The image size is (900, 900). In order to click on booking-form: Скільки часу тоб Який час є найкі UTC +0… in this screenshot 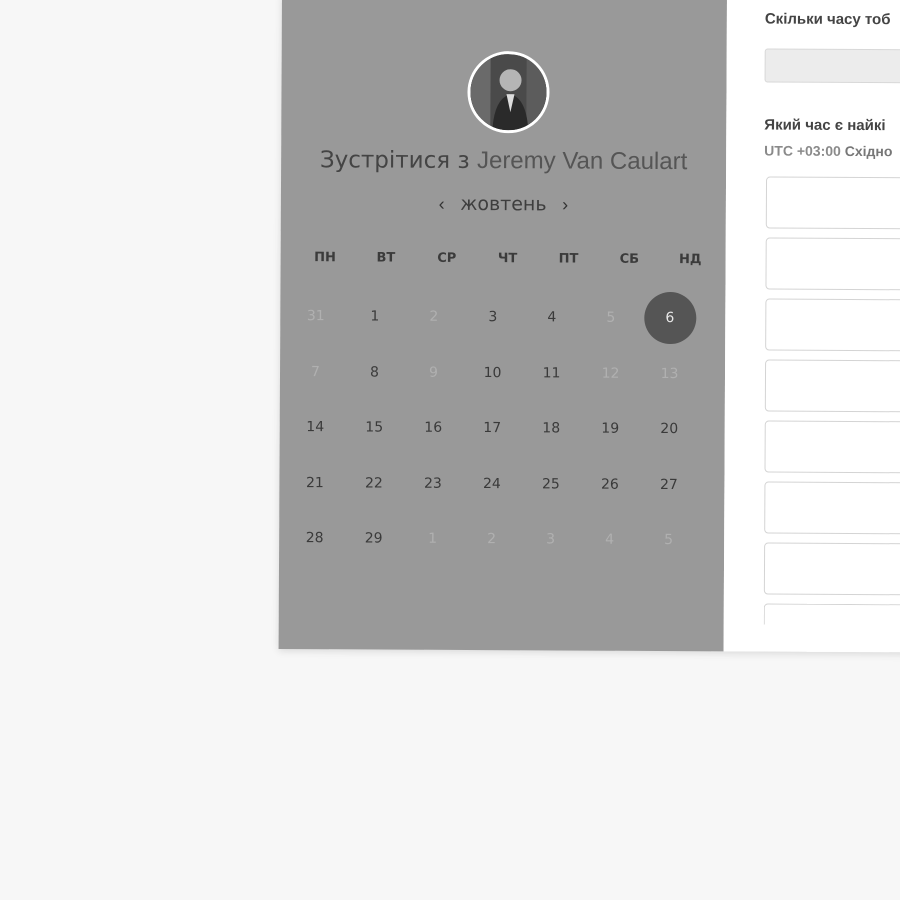, I will do `click(811, 326)`.